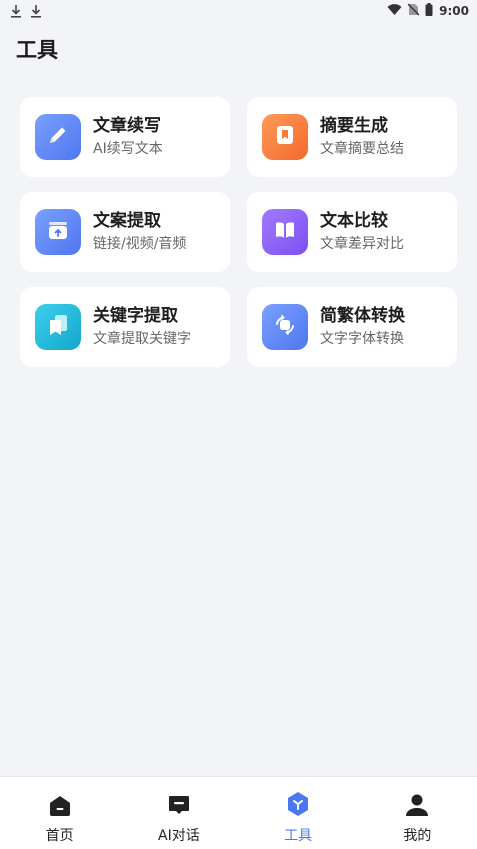 The image size is (477, 849). What do you see at coordinates (125, 327) in the screenshot?
I see `tool-card-keyword-extract: 关键字提取 文章提取关键字` at bounding box center [125, 327].